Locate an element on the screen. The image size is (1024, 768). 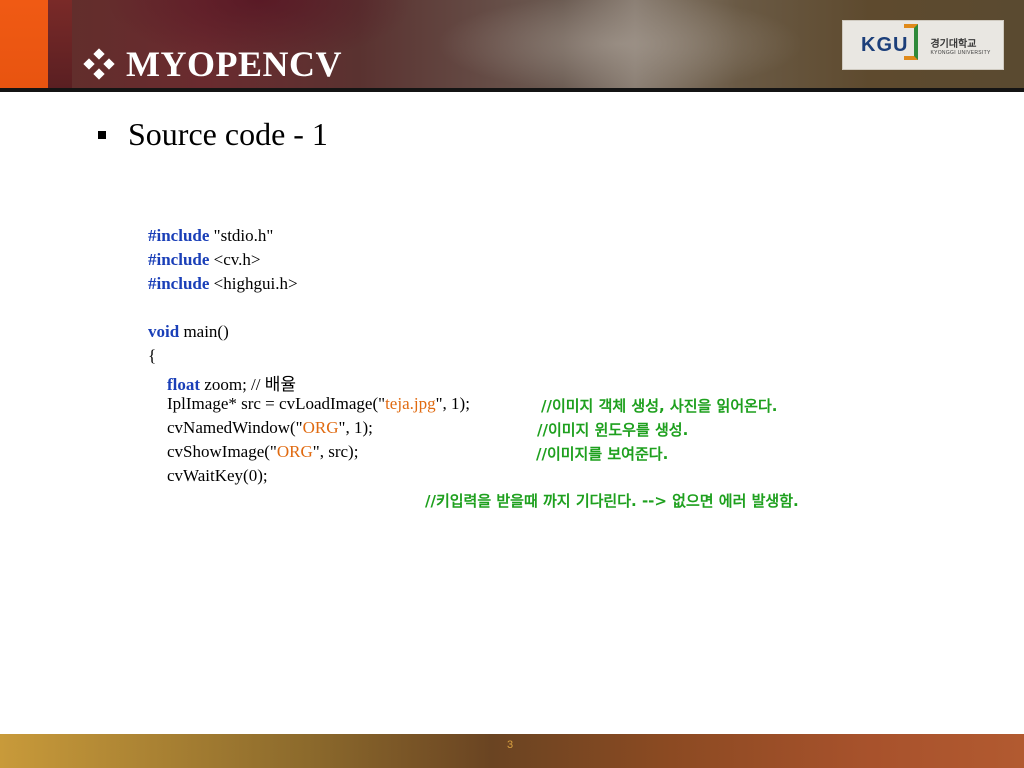
bullet-item: Source code - 1 is located at coordinates (213, 134).